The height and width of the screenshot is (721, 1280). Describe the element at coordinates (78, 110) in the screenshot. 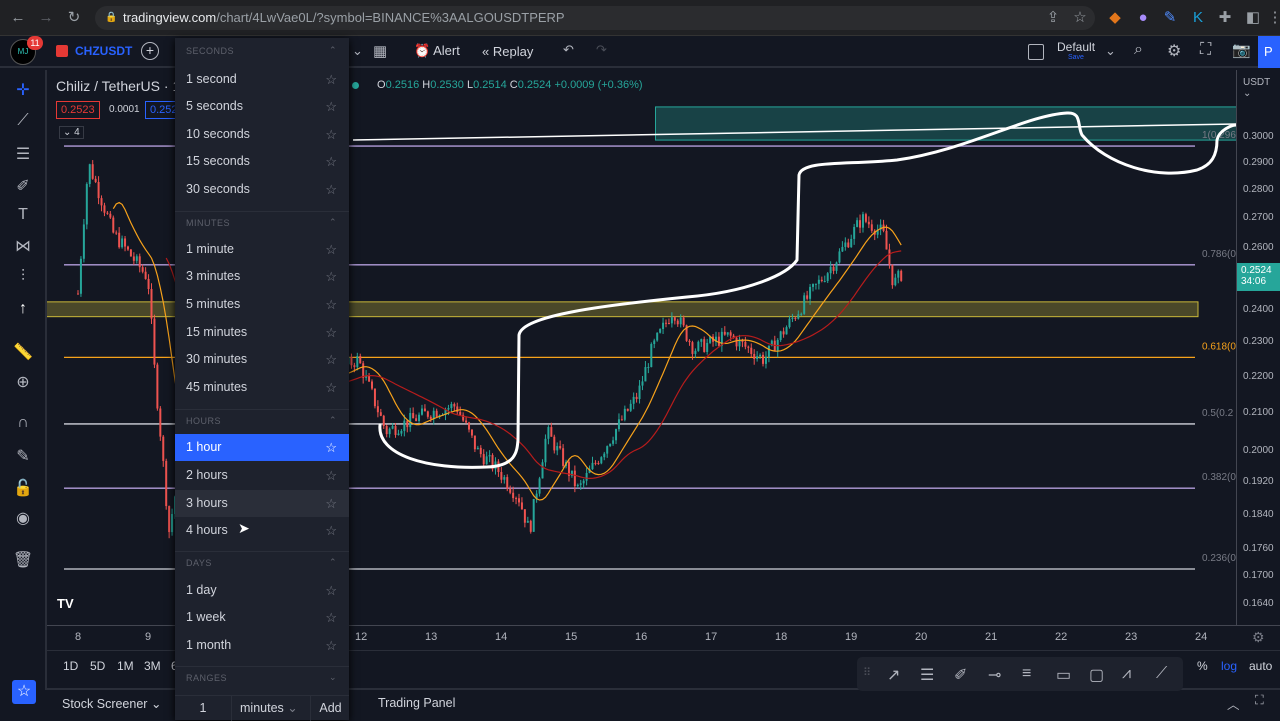

I see `sell-button: 0.2523` at that location.